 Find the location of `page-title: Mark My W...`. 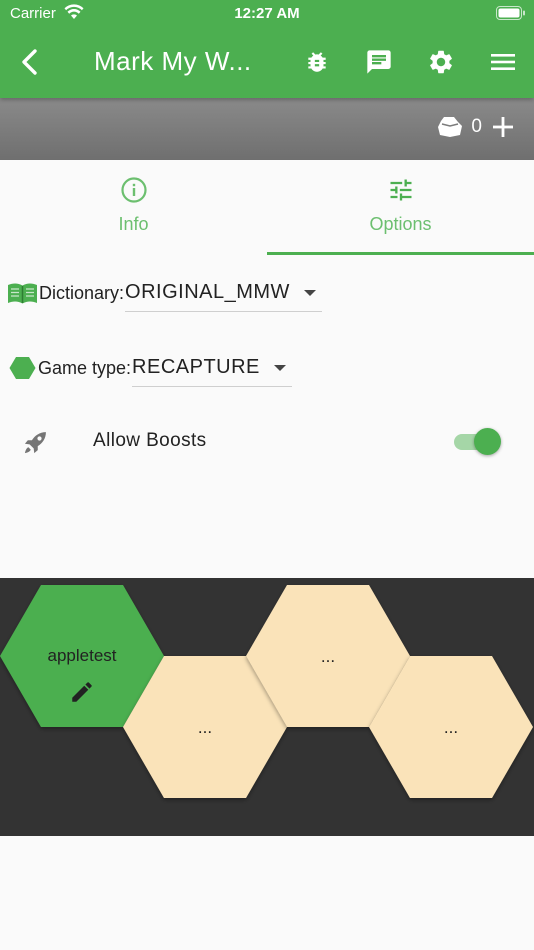

page-title: Mark My W... is located at coordinates (173, 61).